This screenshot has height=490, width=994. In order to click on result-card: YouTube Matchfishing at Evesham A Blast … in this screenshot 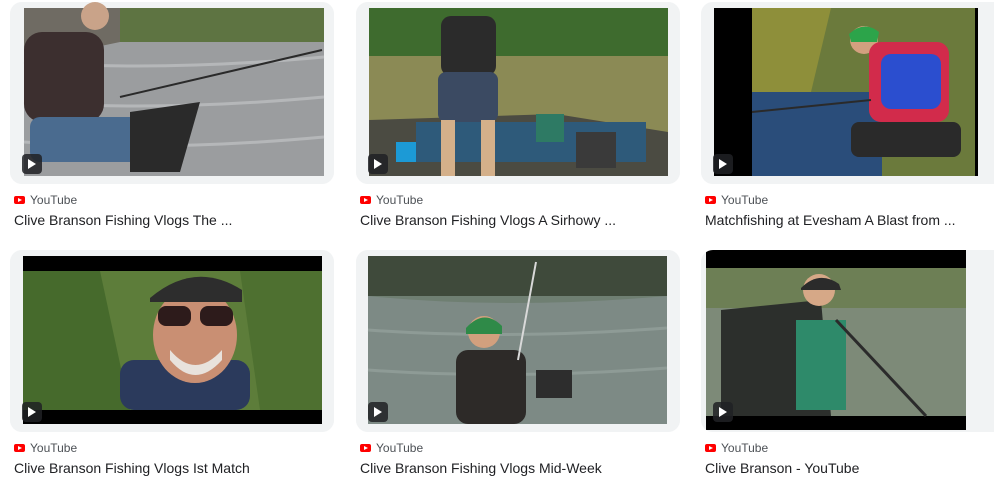, I will do `click(847, 122)`.